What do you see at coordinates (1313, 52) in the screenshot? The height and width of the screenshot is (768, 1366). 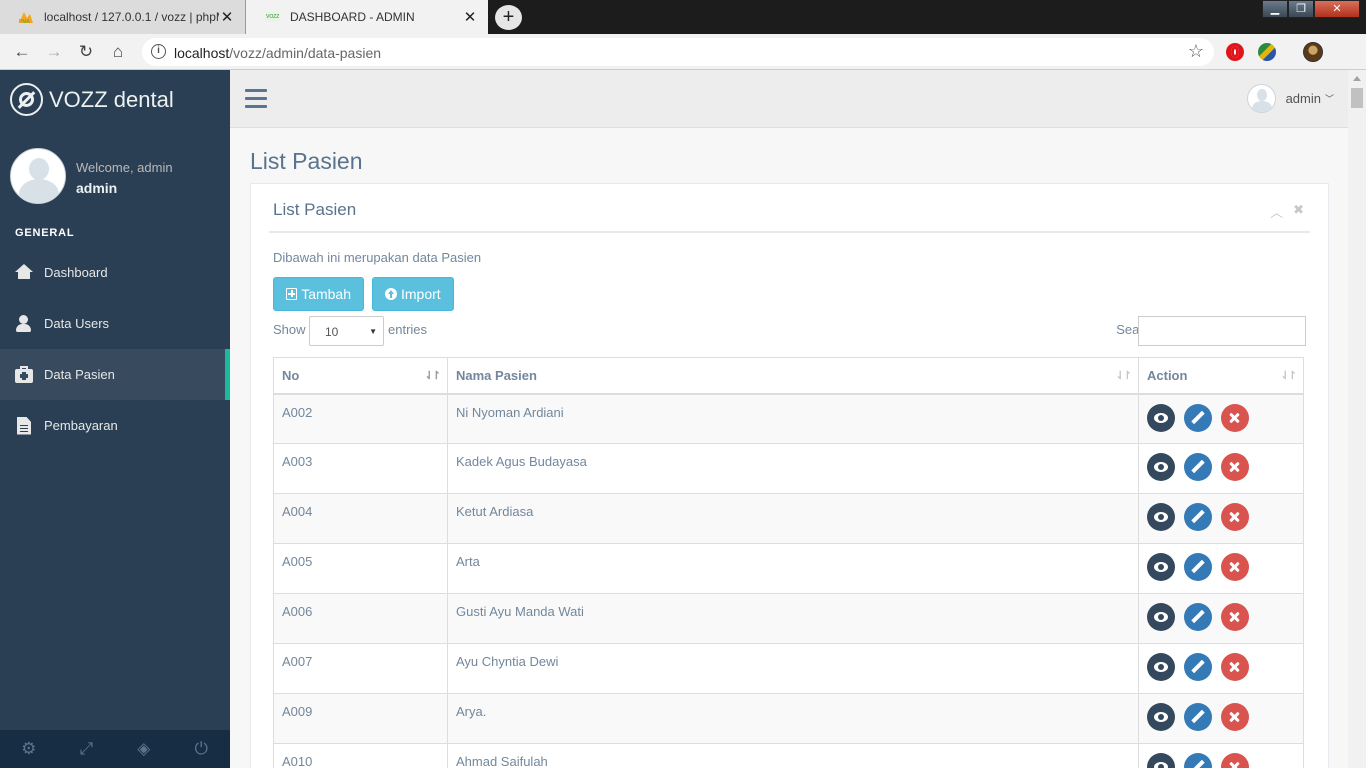 I see `profile-avatar-icon` at bounding box center [1313, 52].